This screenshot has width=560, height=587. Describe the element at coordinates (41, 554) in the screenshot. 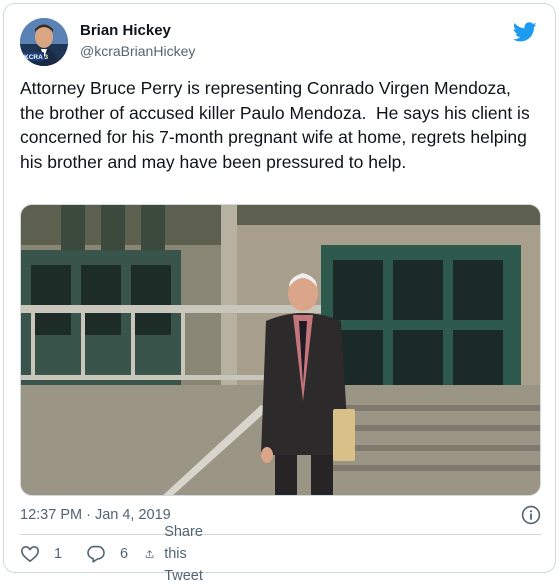

I see `like-button: 1` at that location.